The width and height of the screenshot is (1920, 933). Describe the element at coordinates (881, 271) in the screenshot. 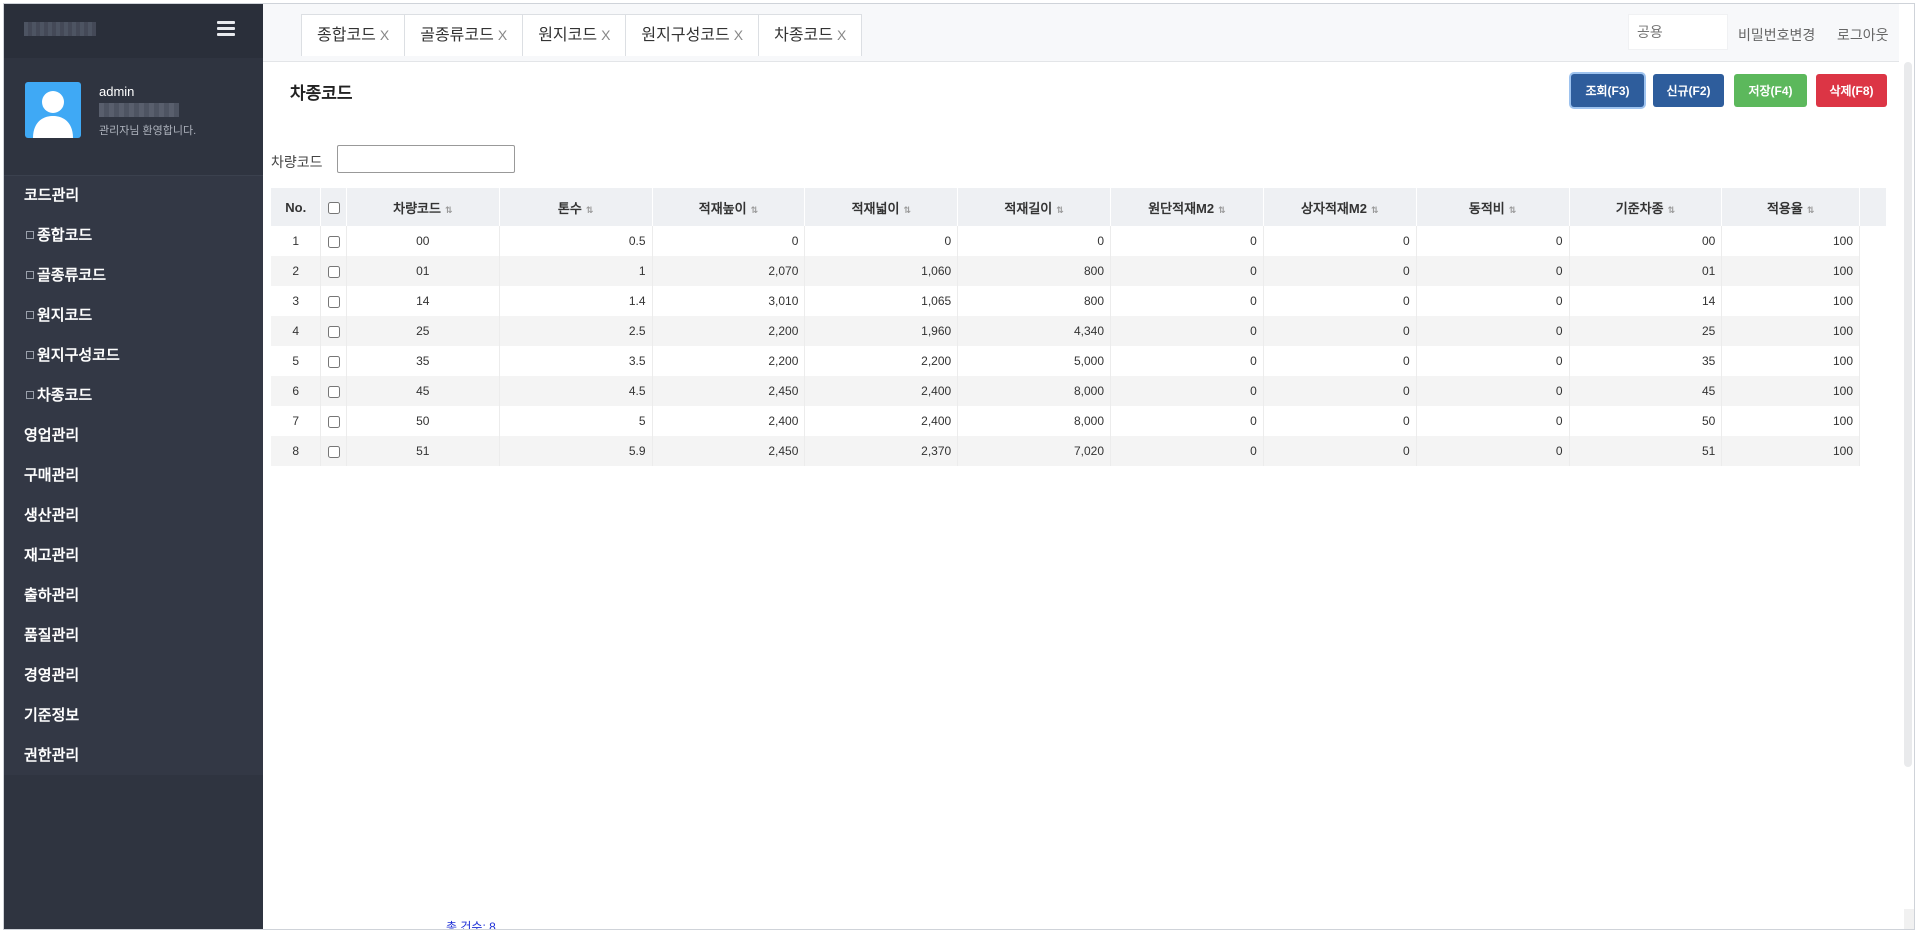

I see `table-cell: 1,060` at that location.